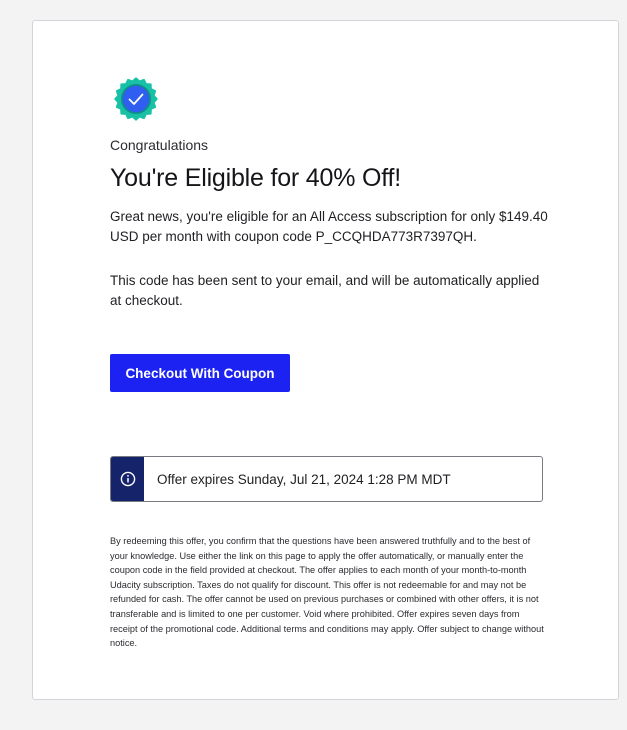  I want to click on verified-badge-icon, so click(136, 99).